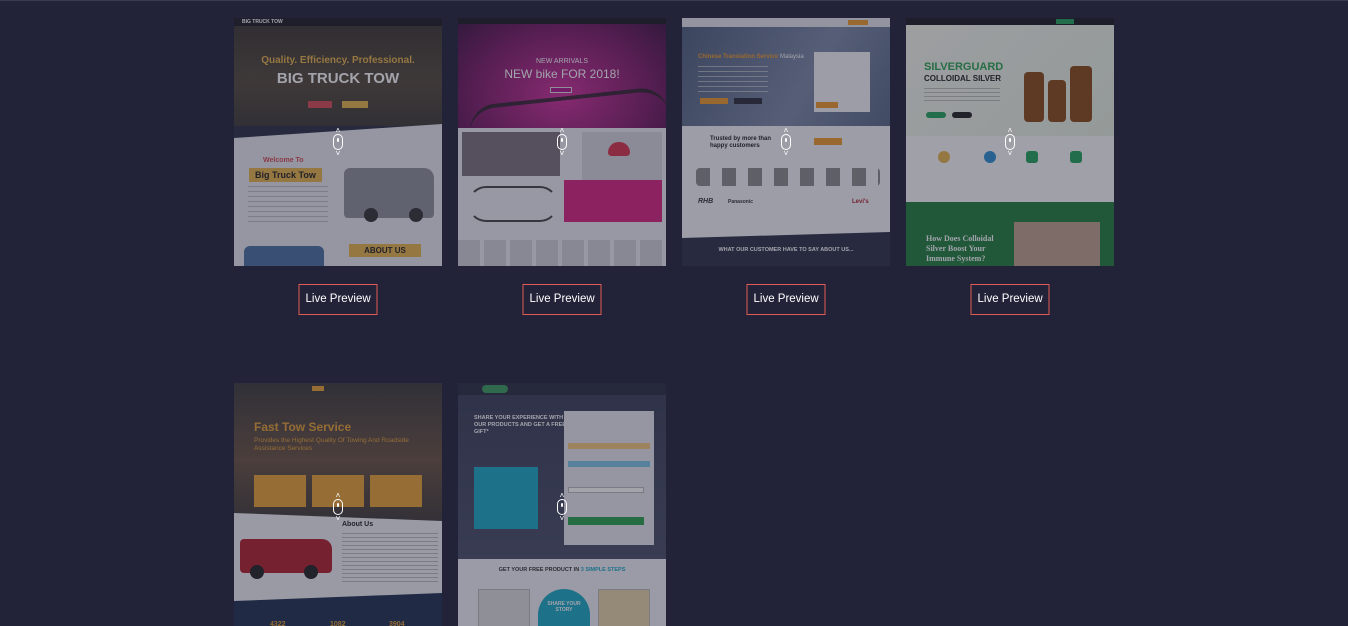 The width and height of the screenshot is (1348, 626). What do you see at coordinates (397, 623) in the screenshot?
I see `stat-value: 3904` at bounding box center [397, 623].